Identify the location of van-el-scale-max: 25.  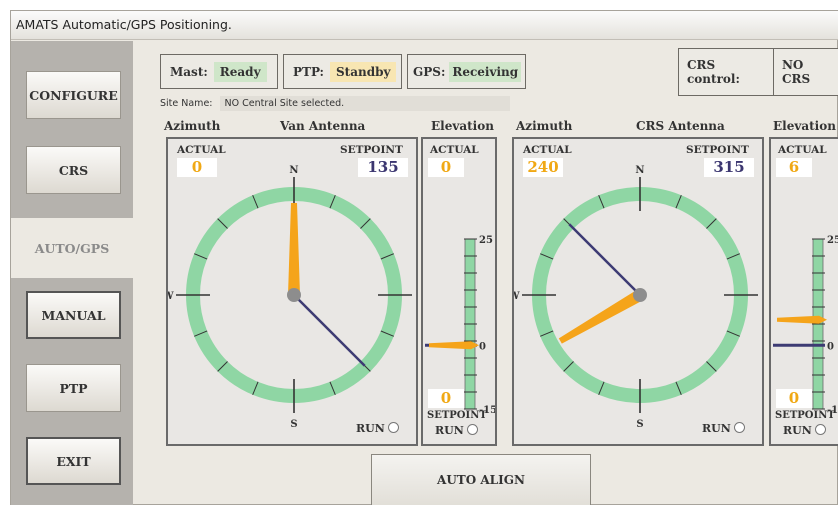
(486, 240).